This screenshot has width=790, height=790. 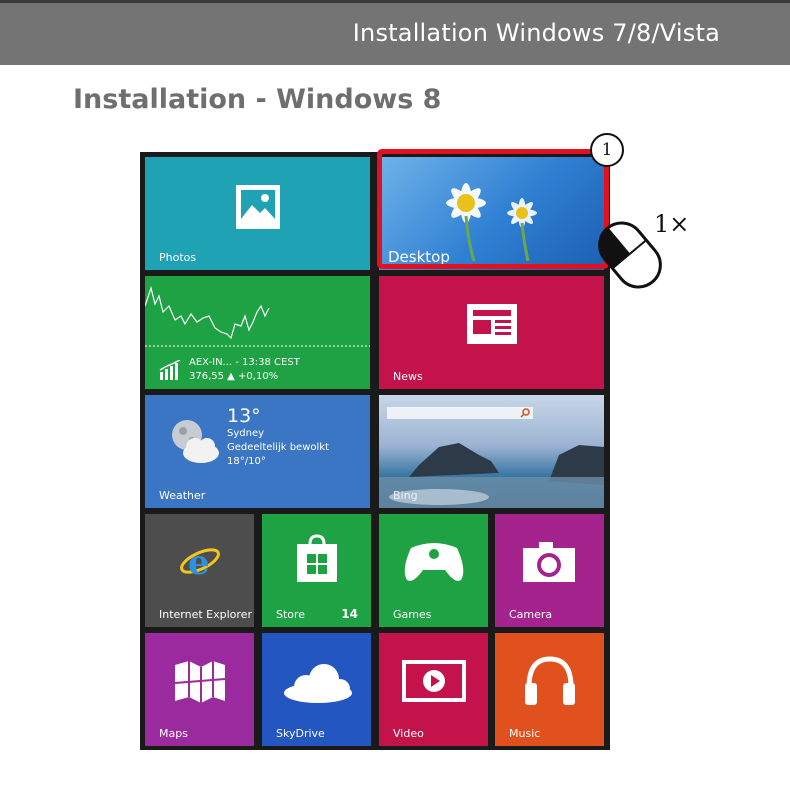 I want to click on page-header: Installation Windows 7/8/Vista, so click(x=395, y=34).